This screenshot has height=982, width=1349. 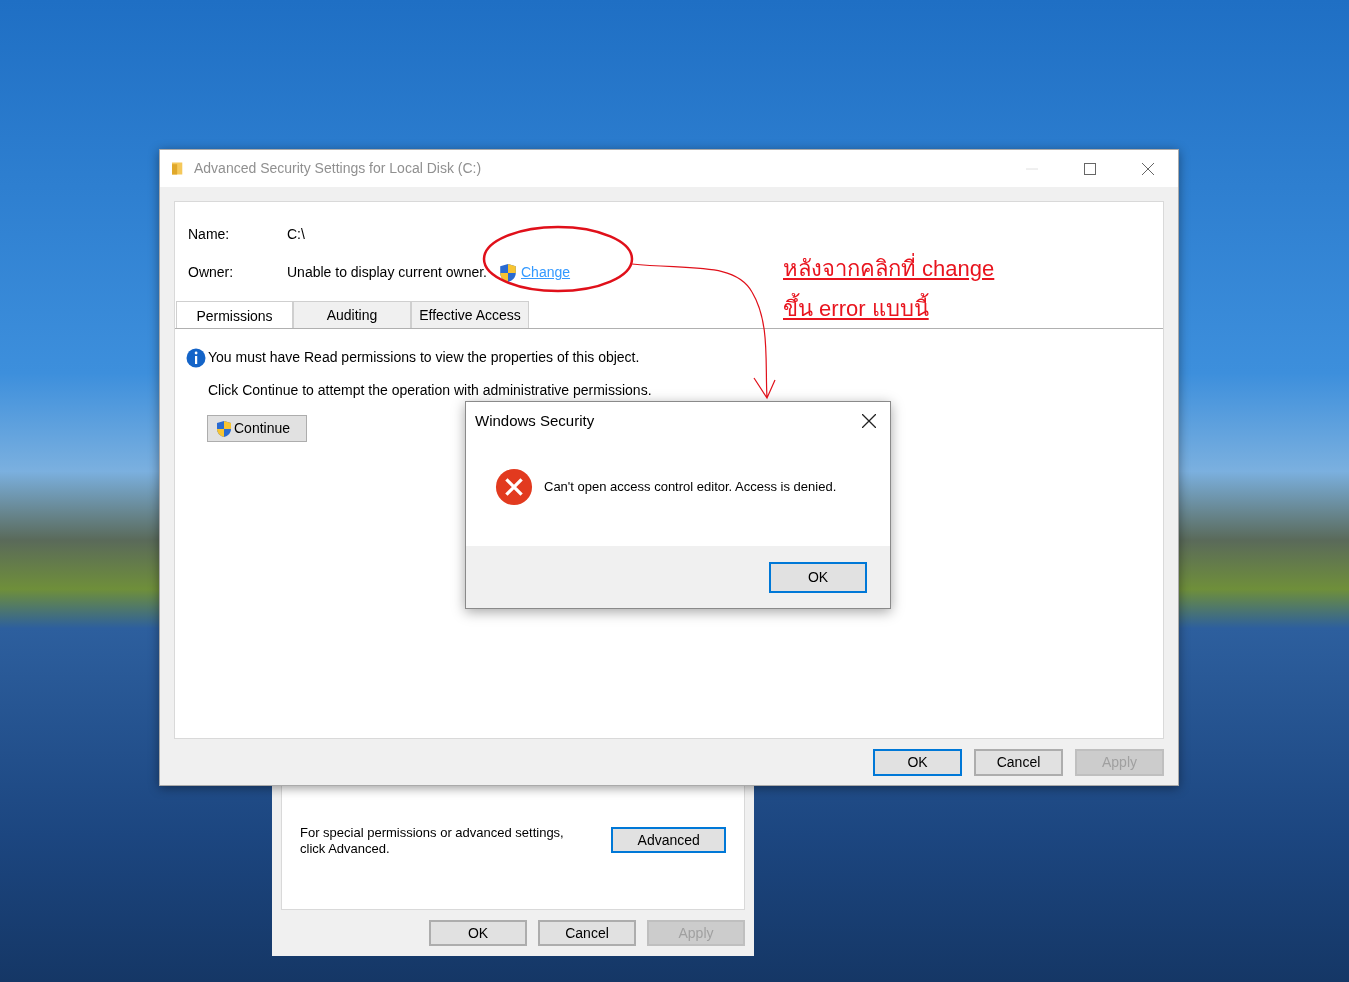 What do you see at coordinates (211, 272) in the screenshot?
I see `owner-label: Owner:` at bounding box center [211, 272].